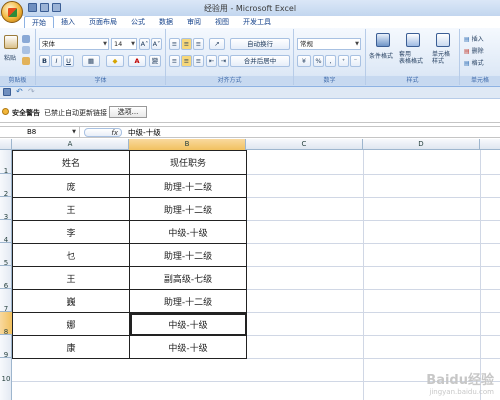 This screenshot has height=400, width=500. I want to click on align-center-button: ≡, so click(186, 61).